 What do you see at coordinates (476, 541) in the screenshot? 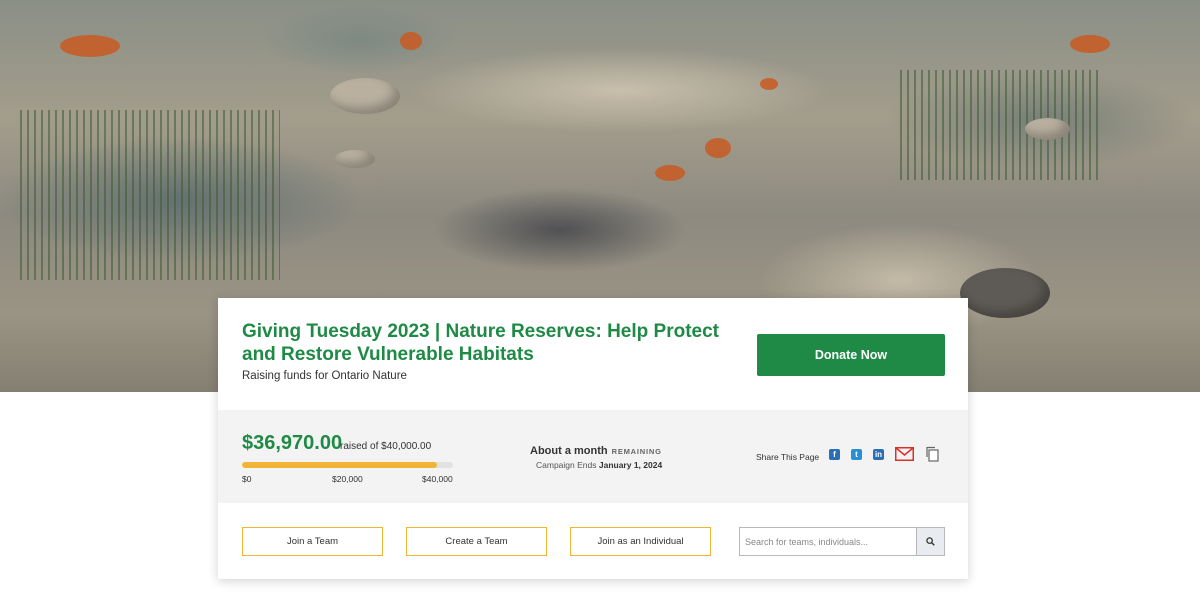
I see `create-team-button: Create a Team` at bounding box center [476, 541].